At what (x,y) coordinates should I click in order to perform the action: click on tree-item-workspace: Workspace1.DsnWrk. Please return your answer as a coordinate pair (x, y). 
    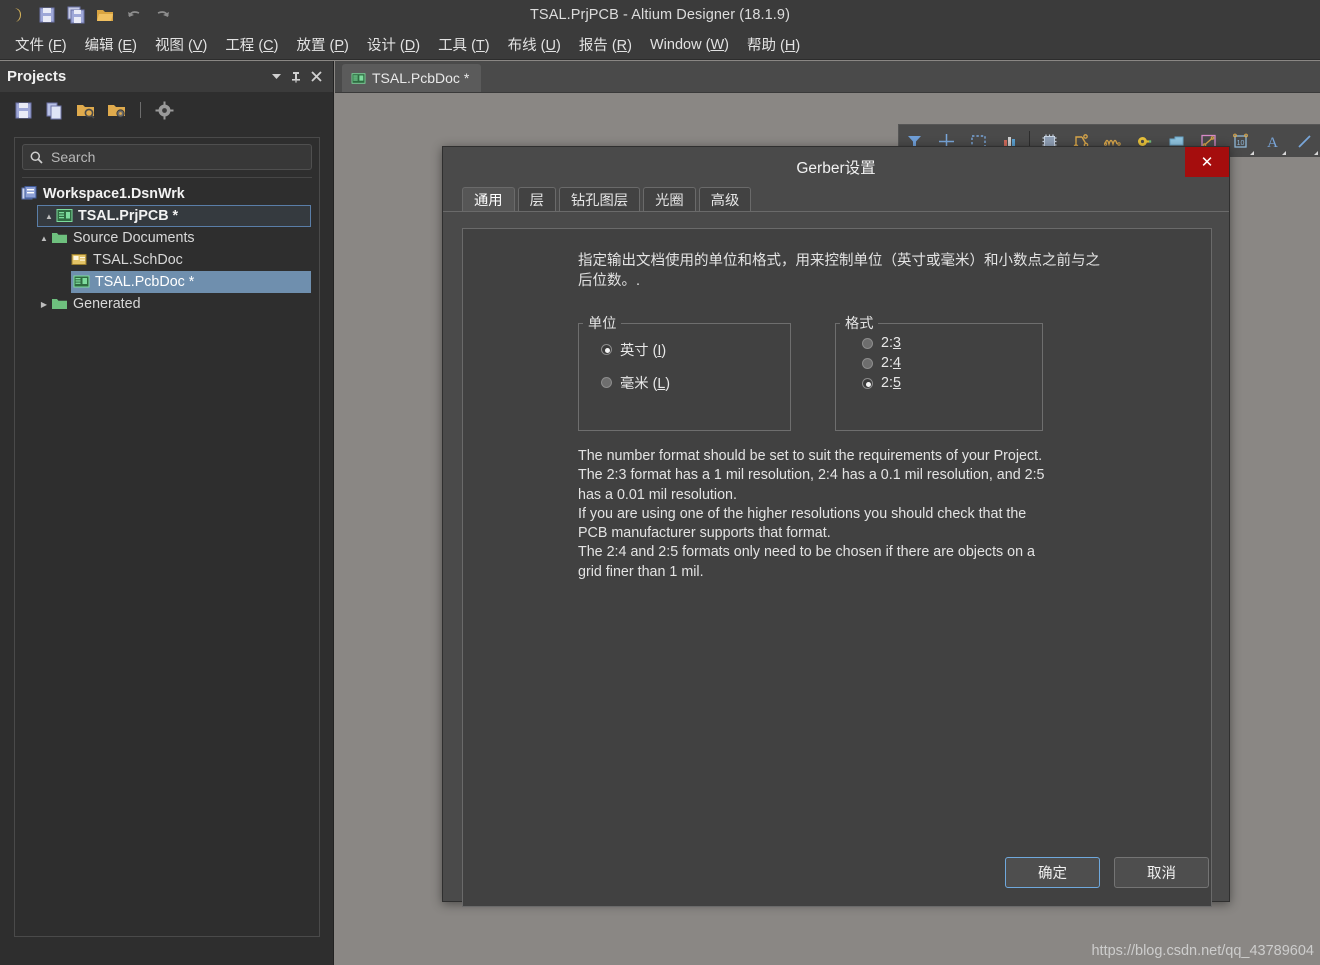
    Looking at the image, I should click on (167, 194).